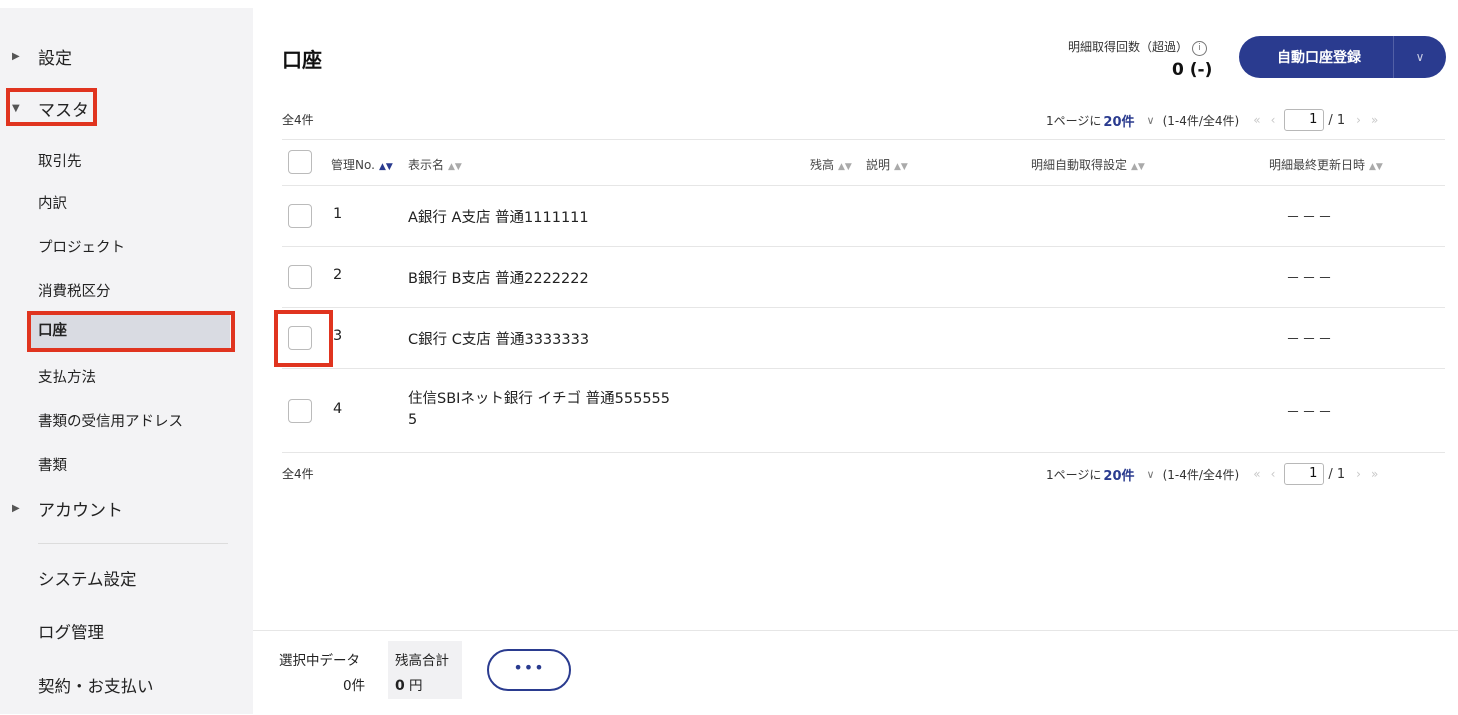 The image size is (1458, 715). I want to click on sidebar-group-account: ▶ アカウント, so click(61, 508).